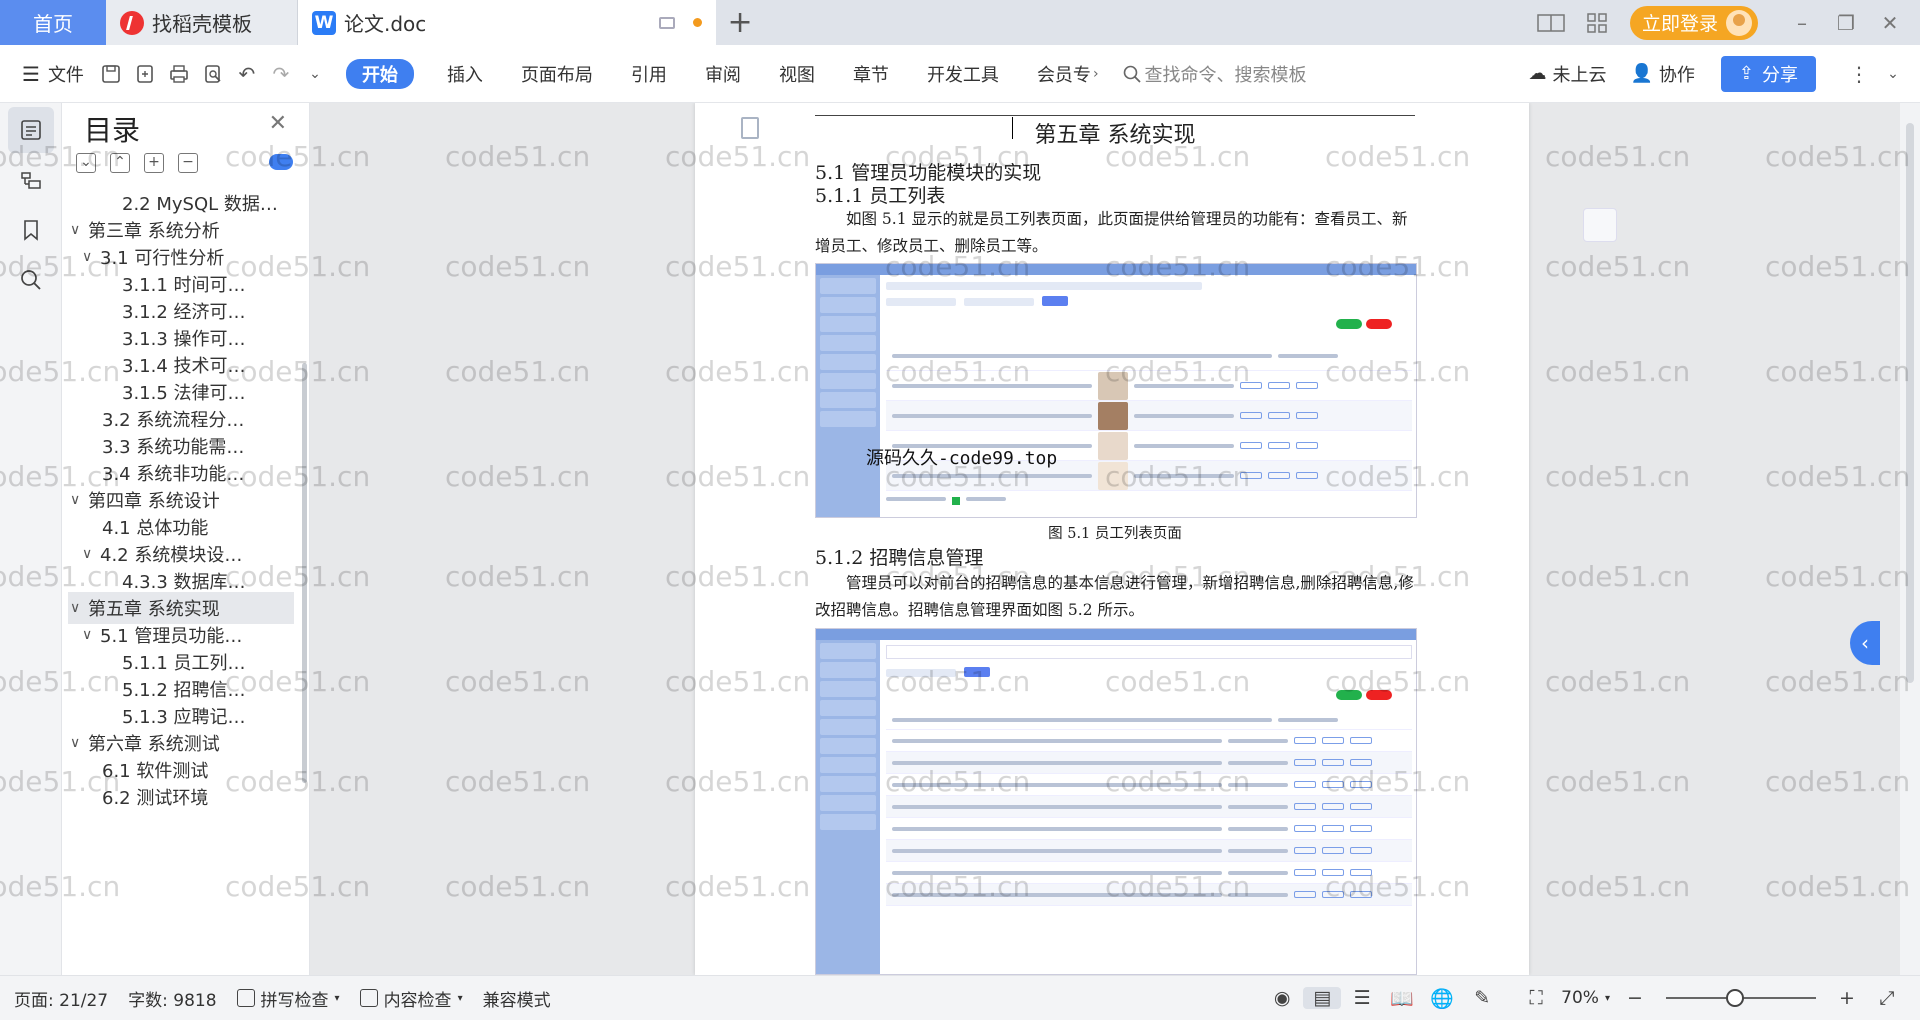  I want to click on tab-home-label: 首页, so click(53, 24).